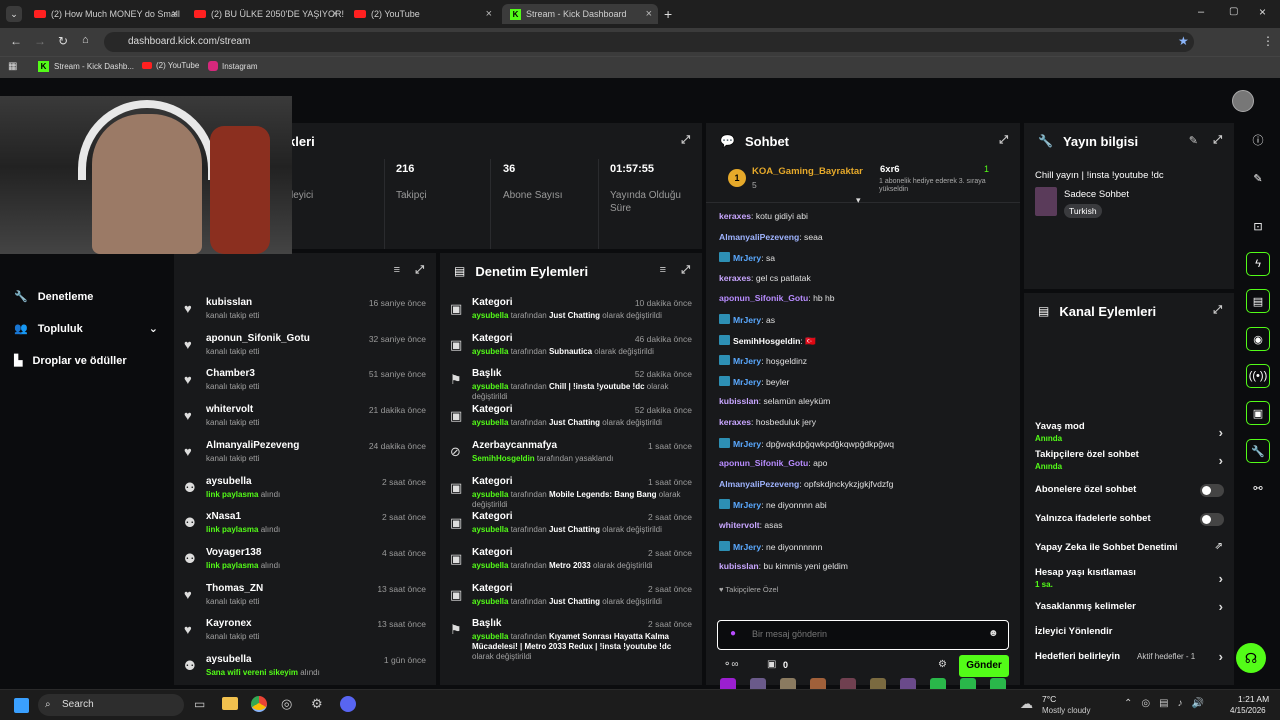 The height and width of the screenshot is (720, 1280). I want to click on list-item: ♥ Kayronex 13 saat önce kanalı takip etti, so click(305, 632).